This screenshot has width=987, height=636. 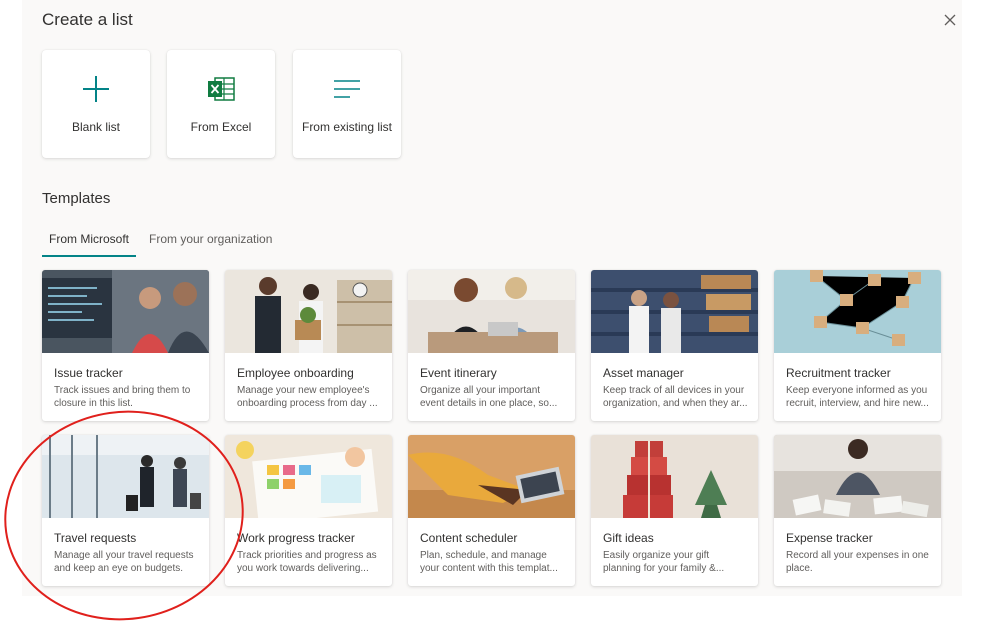 What do you see at coordinates (674, 311) in the screenshot?
I see `asset-manager-image` at bounding box center [674, 311].